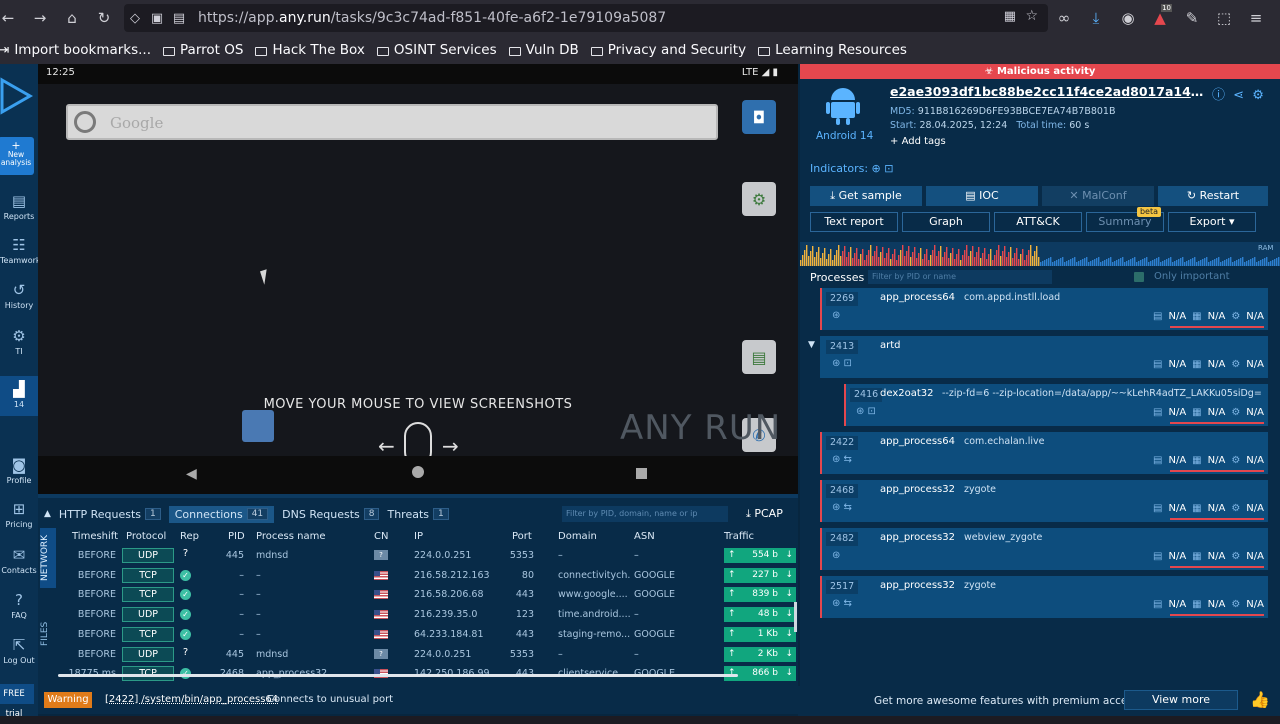 This screenshot has height=724, width=1280. What do you see at coordinates (1160, 17) in the screenshot?
I see `extension-icon: ▲ 10` at bounding box center [1160, 17].